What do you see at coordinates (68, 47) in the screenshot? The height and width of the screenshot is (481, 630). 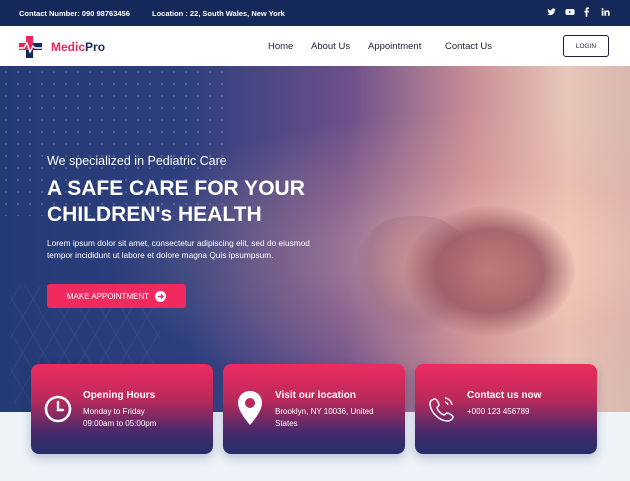 I see `brand-name-part1: Medic` at bounding box center [68, 47].